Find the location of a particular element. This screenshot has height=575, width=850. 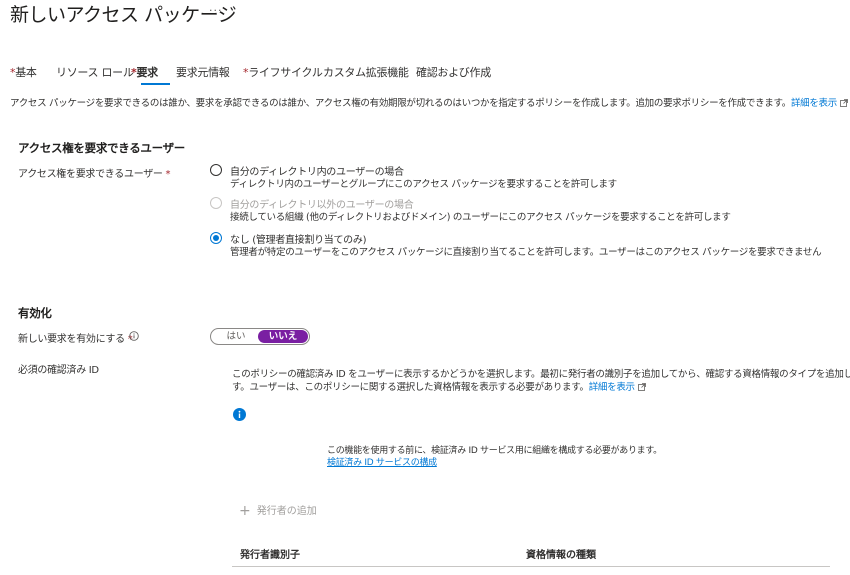

more-options-button: ··· is located at coordinates (216, 10).